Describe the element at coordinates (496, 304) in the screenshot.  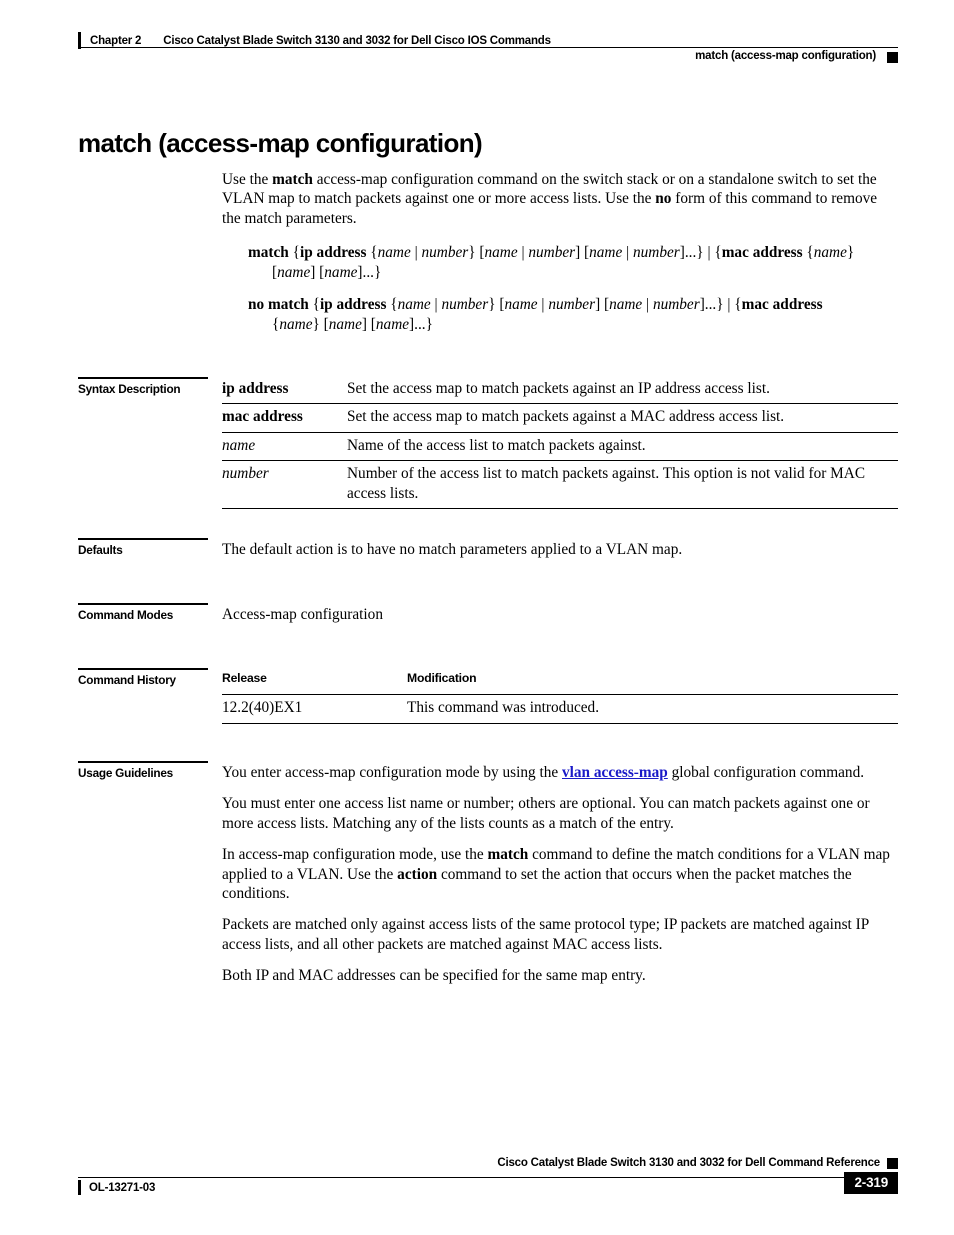
I see `syntax2-t4: } [` at that location.